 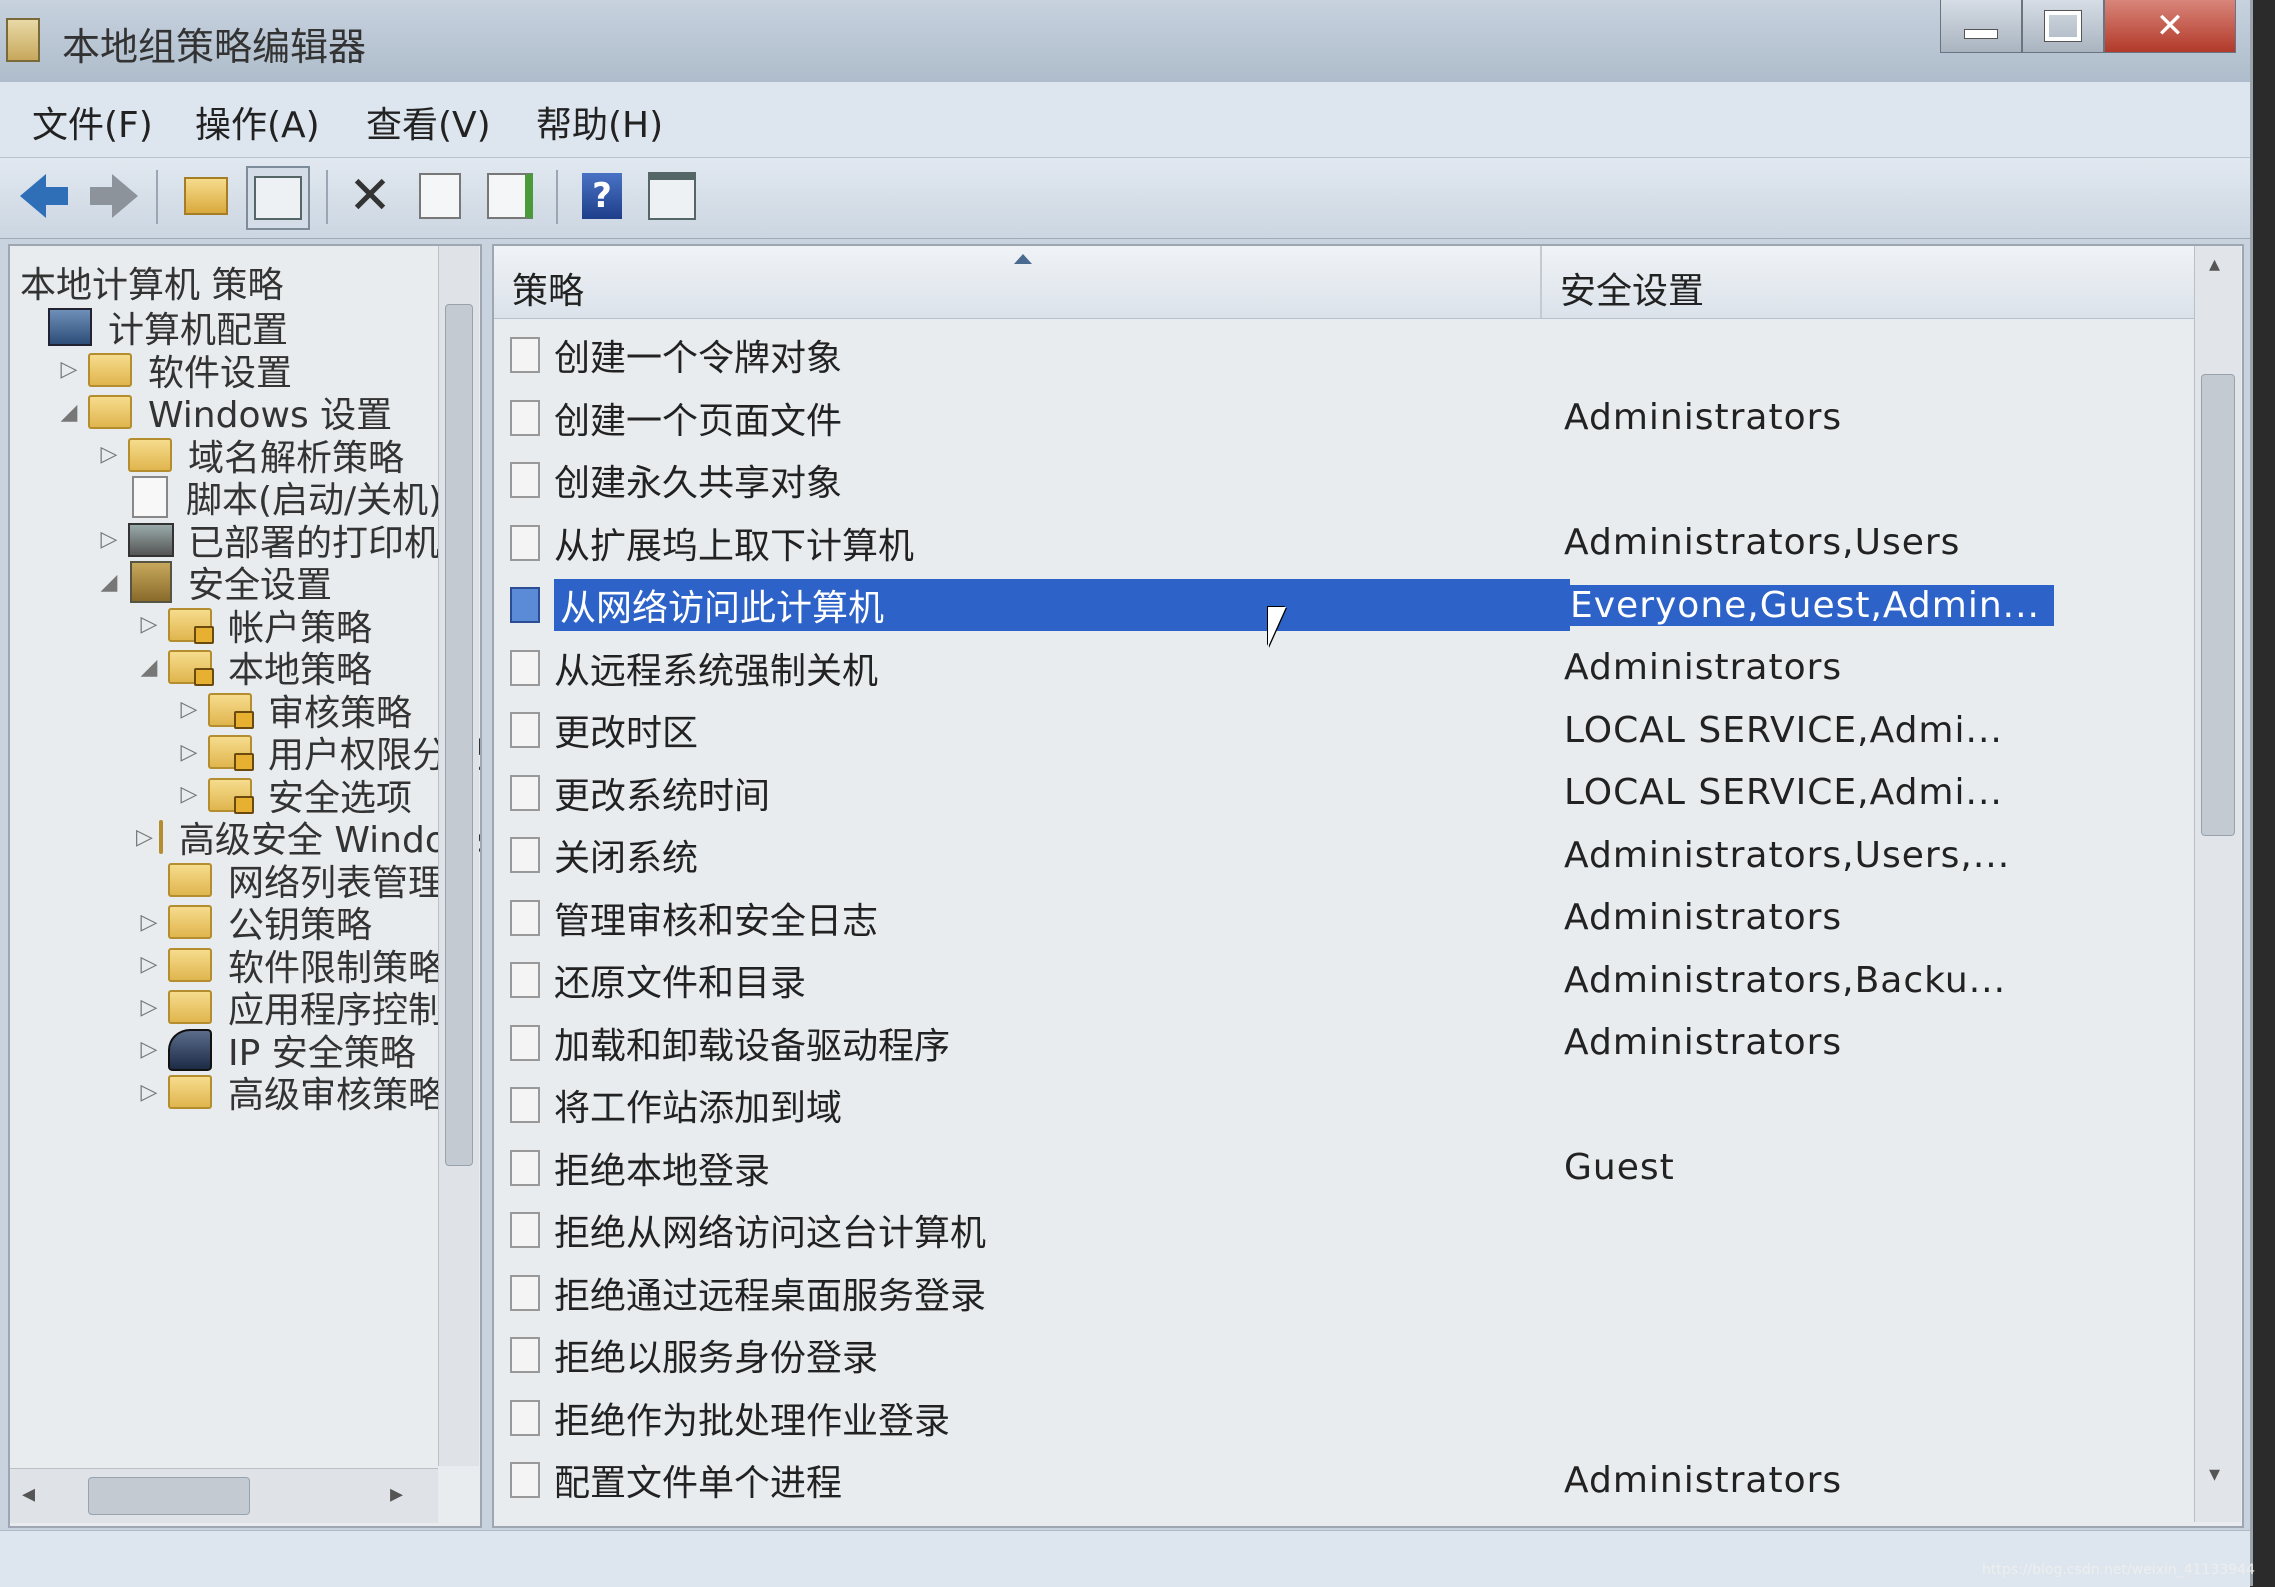 What do you see at coordinates (268, 371) in the screenshot?
I see `tree-item: ▷ 软件设置` at bounding box center [268, 371].